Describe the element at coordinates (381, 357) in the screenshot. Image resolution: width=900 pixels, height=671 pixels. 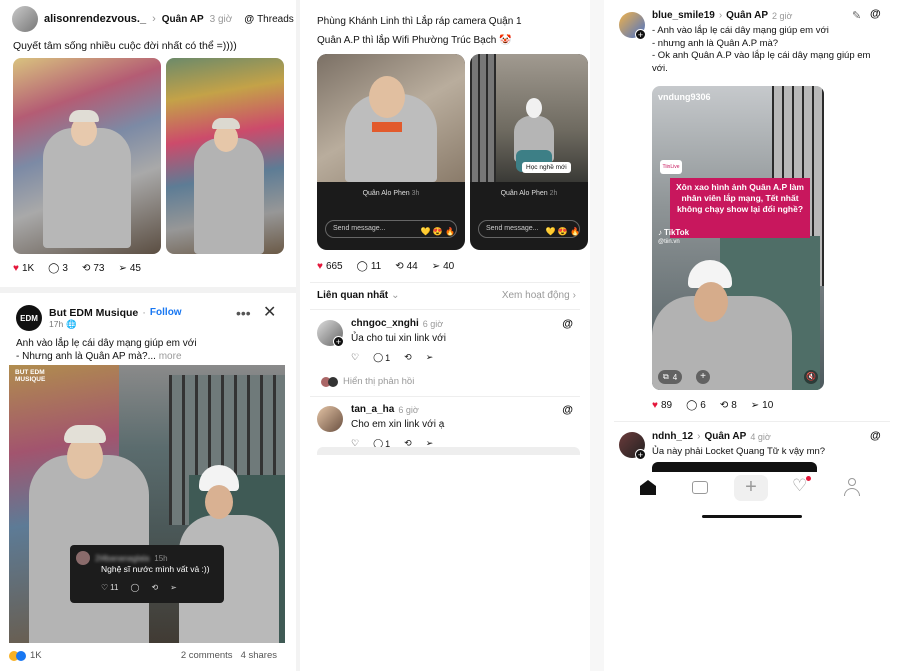
I see `reply-button: ◯ 1` at that location.